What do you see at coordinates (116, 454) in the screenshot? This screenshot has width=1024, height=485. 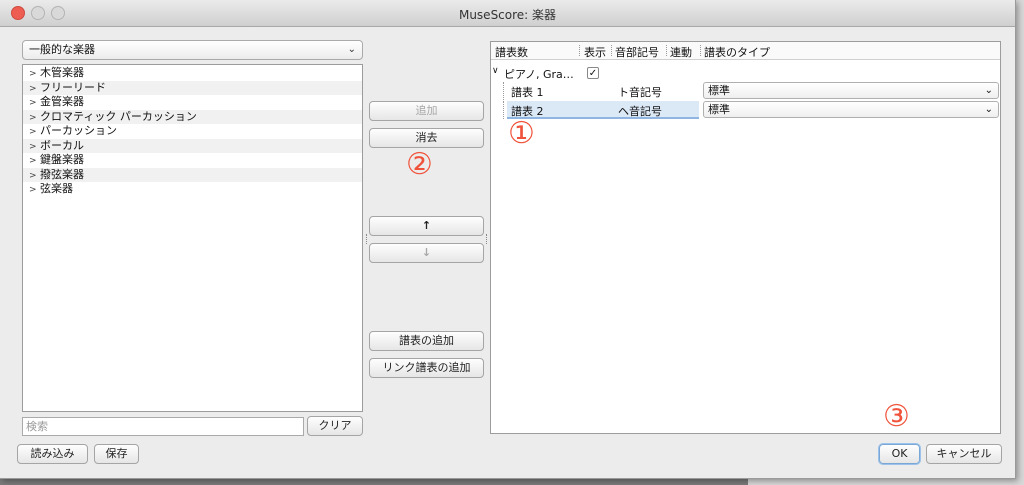 I see `save-button: 保存` at bounding box center [116, 454].